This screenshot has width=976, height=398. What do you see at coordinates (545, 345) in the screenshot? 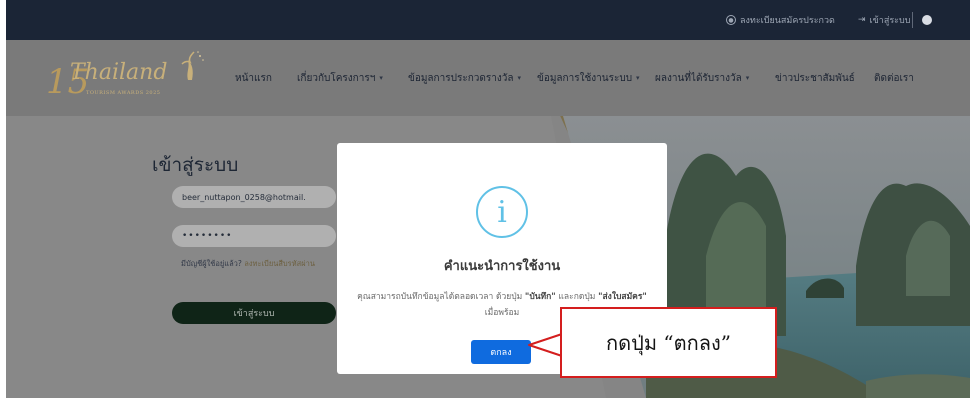
I see `callout-arrow` at bounding box center [545, 345].